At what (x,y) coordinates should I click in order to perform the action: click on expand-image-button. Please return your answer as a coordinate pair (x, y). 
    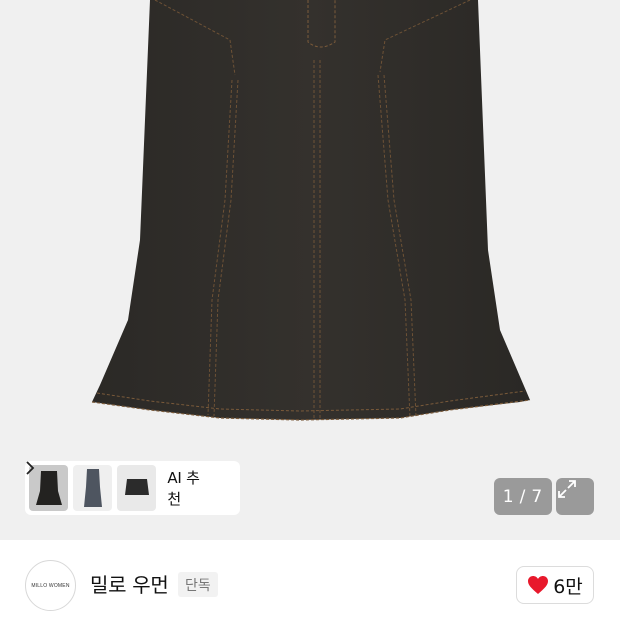
    Looking at the image, I should click on (575, 496).